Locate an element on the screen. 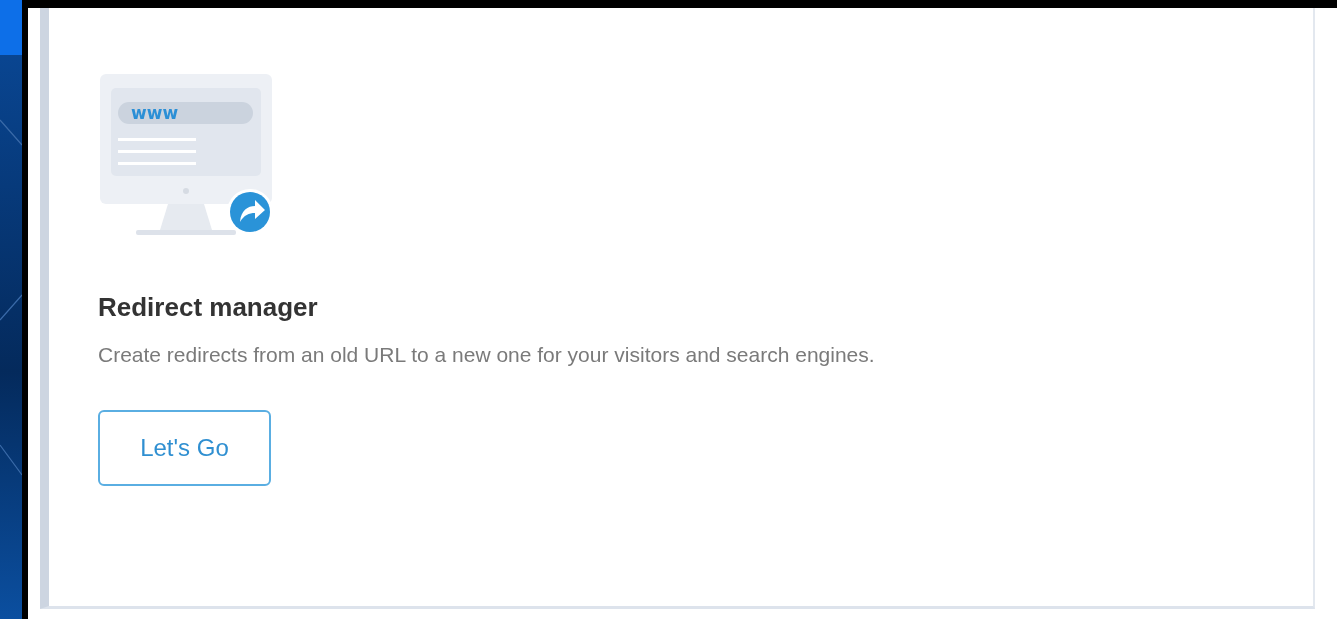 This screenshot has width=1337, height=619. www-label: www is located at coordinates (155, 113).